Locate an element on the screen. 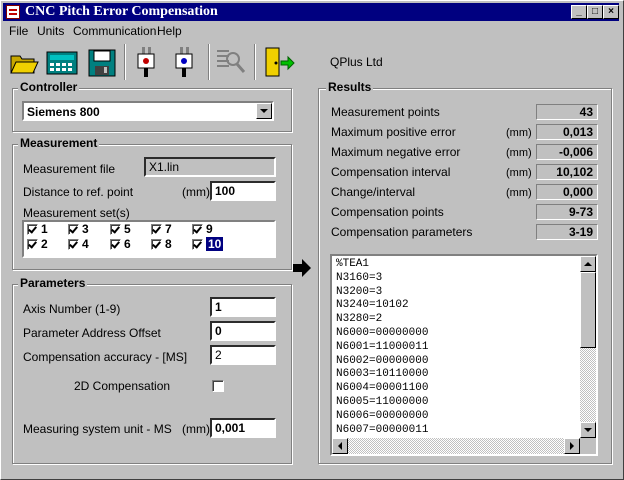 Image resolution: width=624 pixels, height=480 pixels. menu-units: Units is located at coordinates (50, 31).